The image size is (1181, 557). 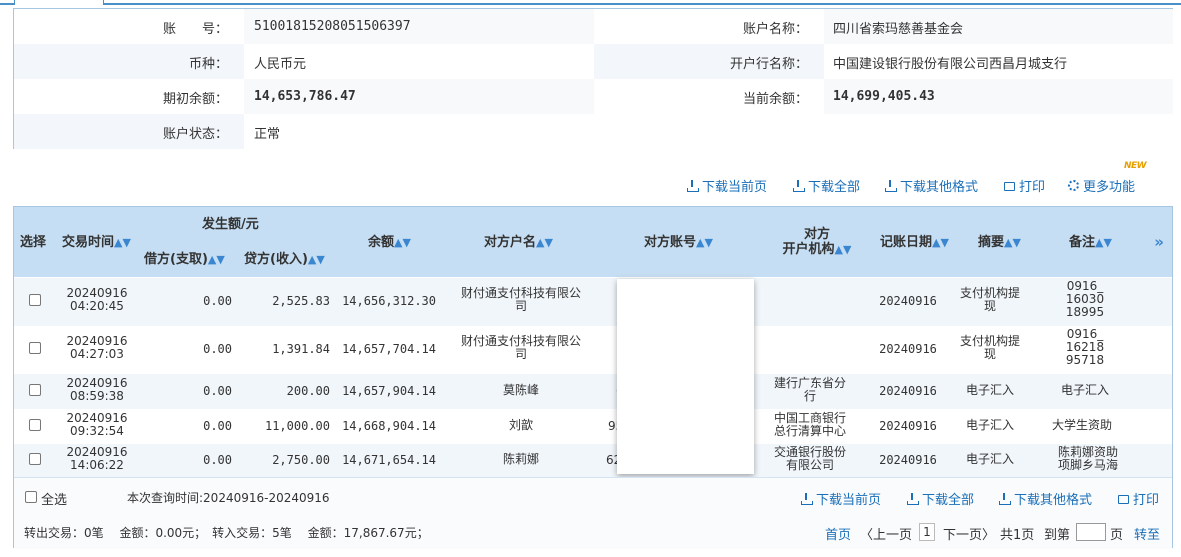 What do you see at coordinates (593, 61) in the screenshot?
I see `info-row-2: 币种： 人民币元 开户行名称： 中国建设银行股份有限公司西昌月城支行` at bounding box center [593, 61].